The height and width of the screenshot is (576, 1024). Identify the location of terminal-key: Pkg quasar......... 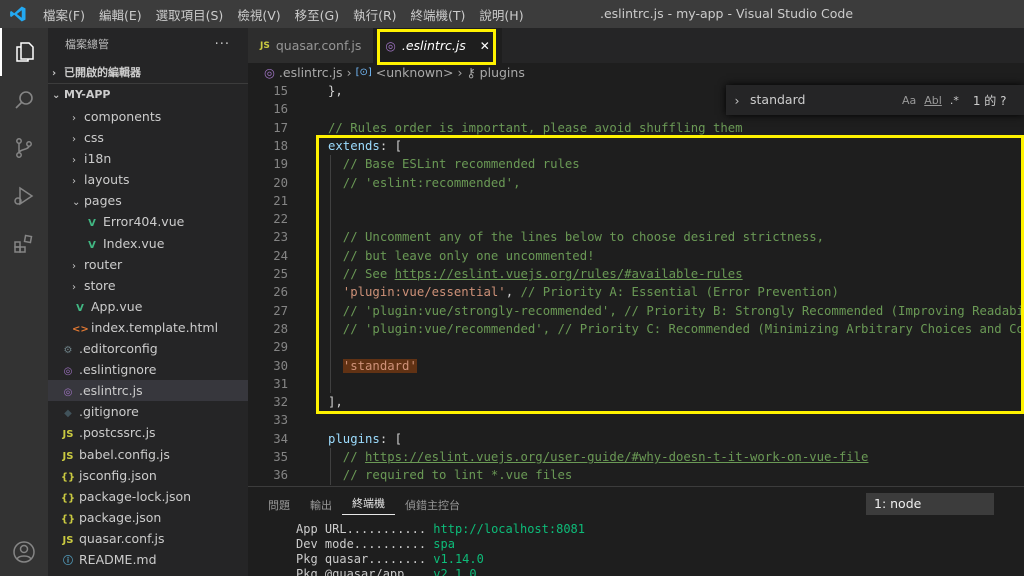
(361, 559).